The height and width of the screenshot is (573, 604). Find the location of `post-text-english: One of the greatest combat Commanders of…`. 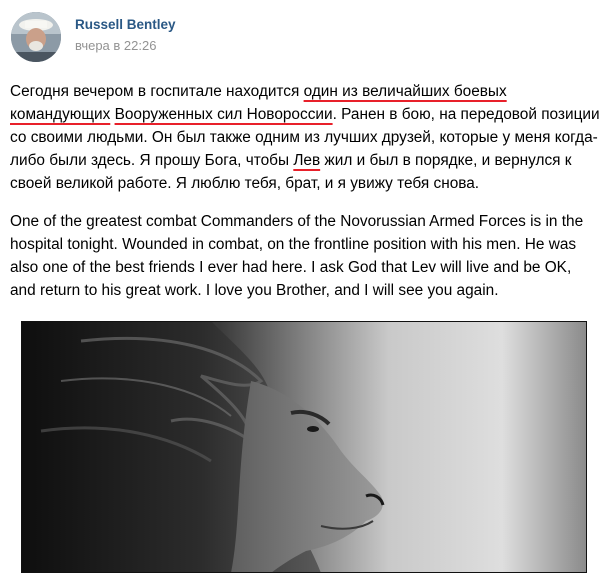

post-text-english: One of the greatest combat Commanders of… is located at coordinates (297, 256).